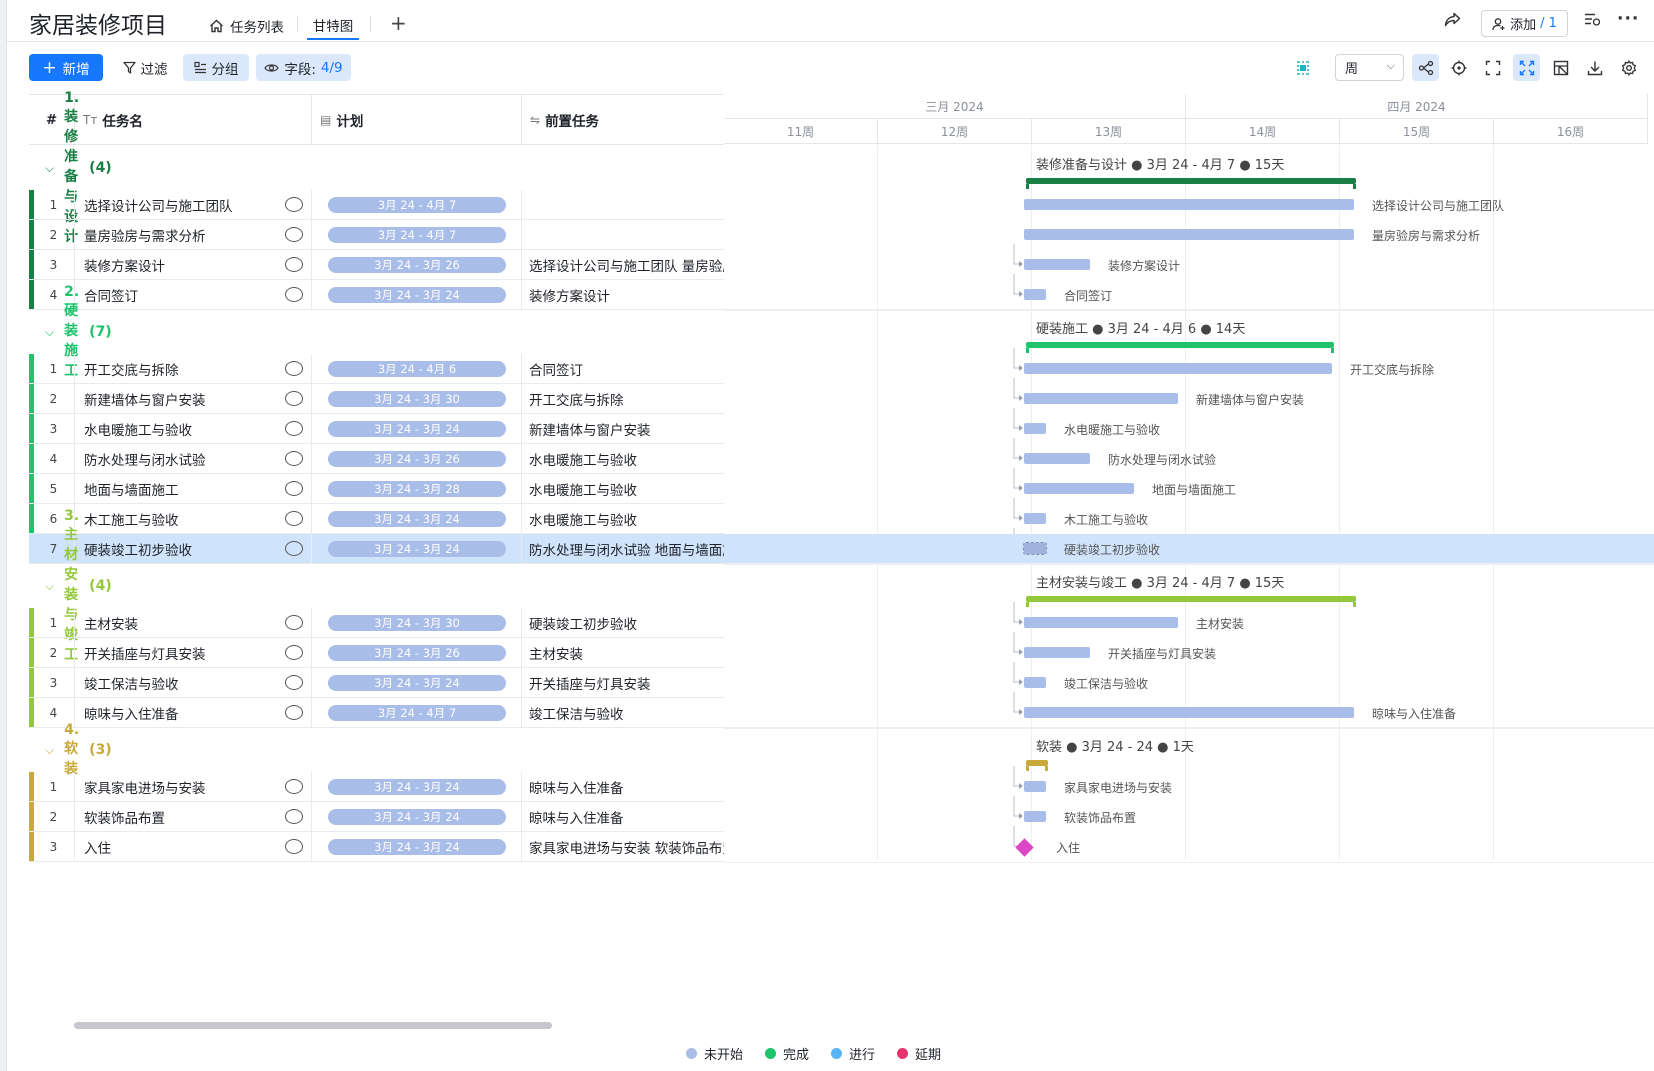 This screenshot has width=1654, height=1071. I want to click on plan-date-pill: 3月 24 - 4月 6, so click(417, 369).